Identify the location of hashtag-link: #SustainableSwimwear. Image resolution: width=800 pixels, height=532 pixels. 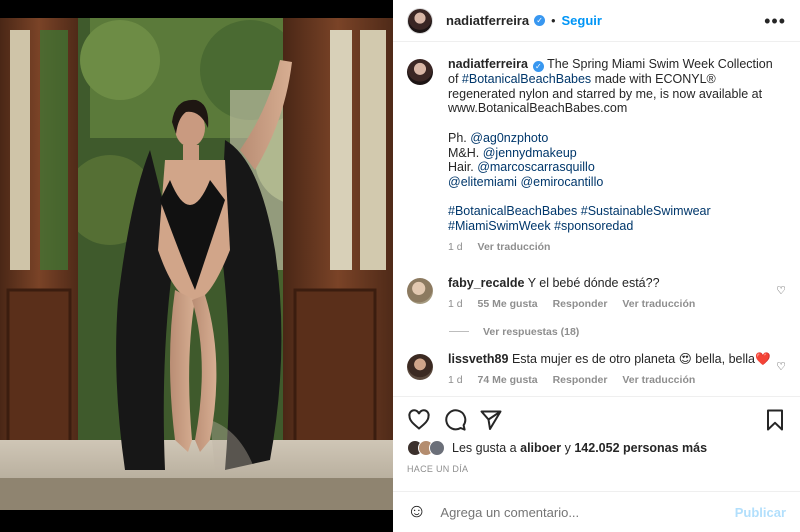
(646, 211).